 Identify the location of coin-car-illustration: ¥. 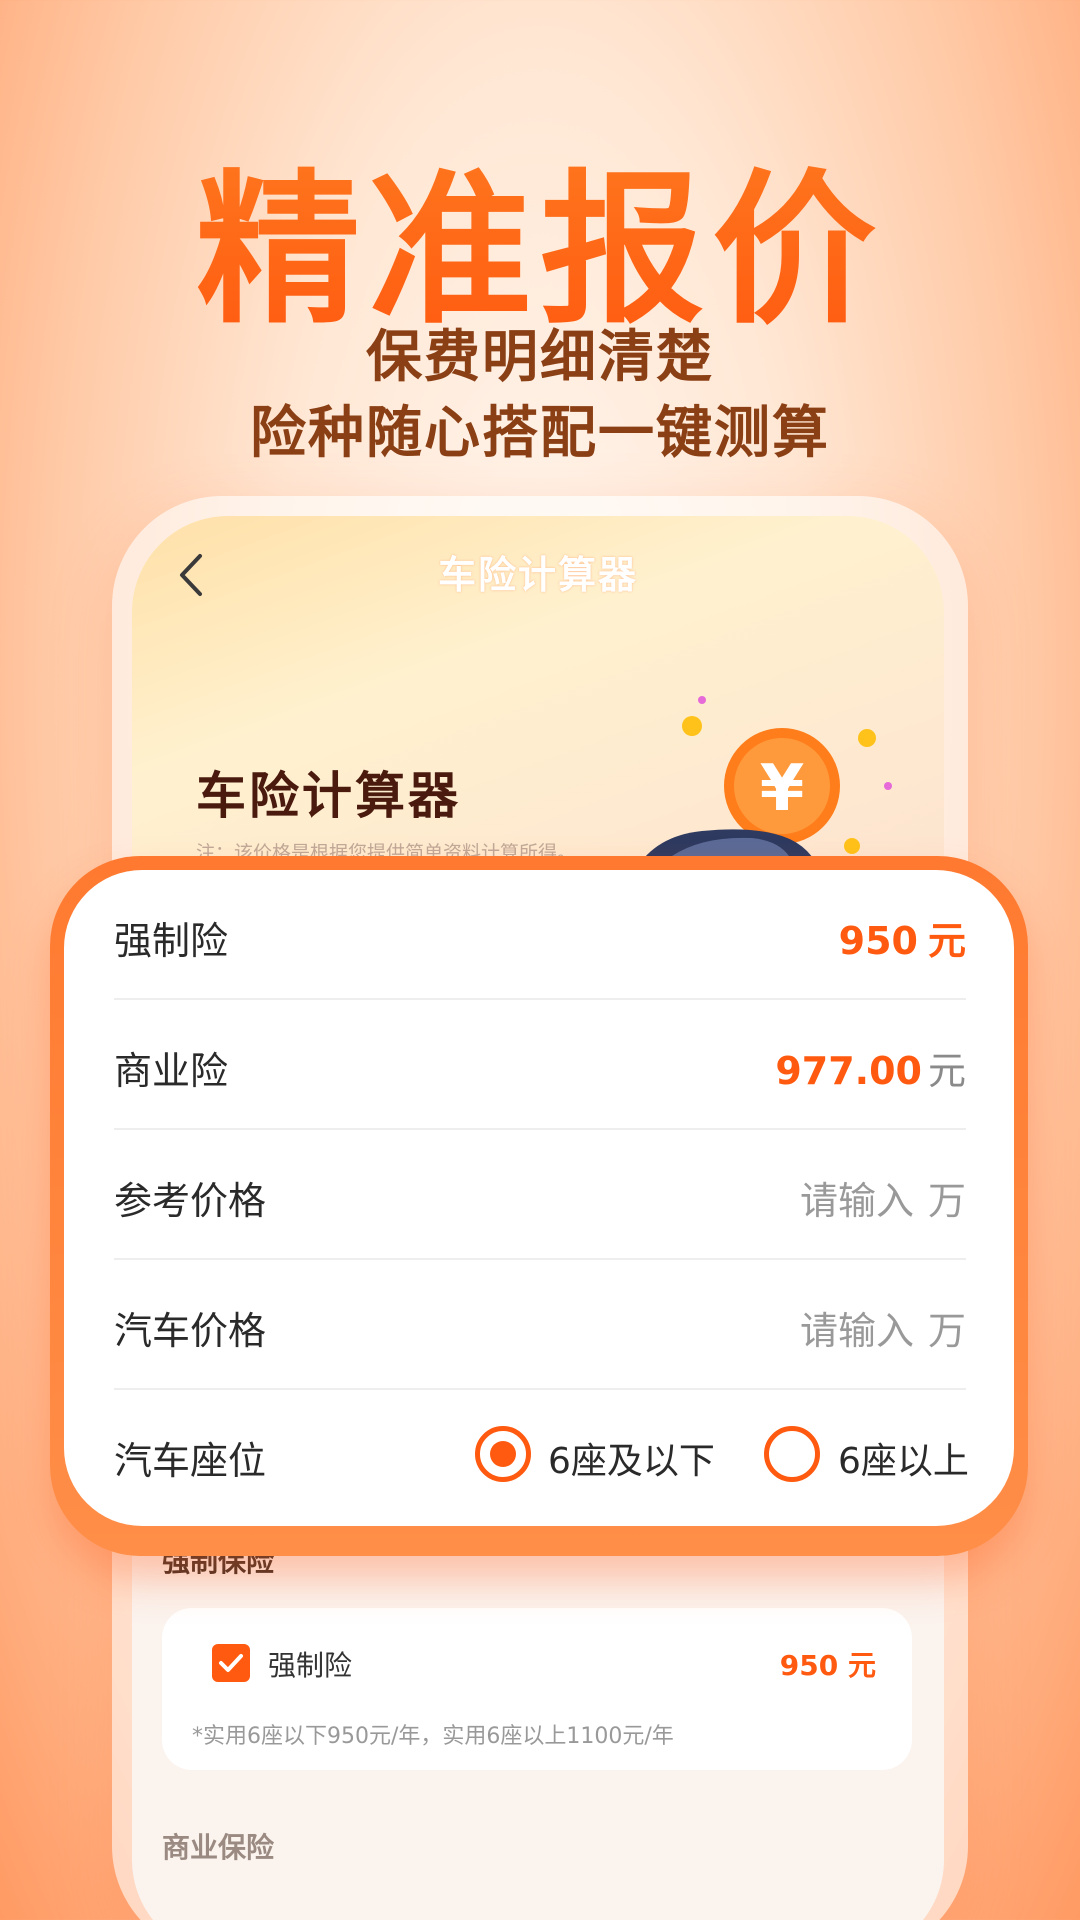
(762, 786).